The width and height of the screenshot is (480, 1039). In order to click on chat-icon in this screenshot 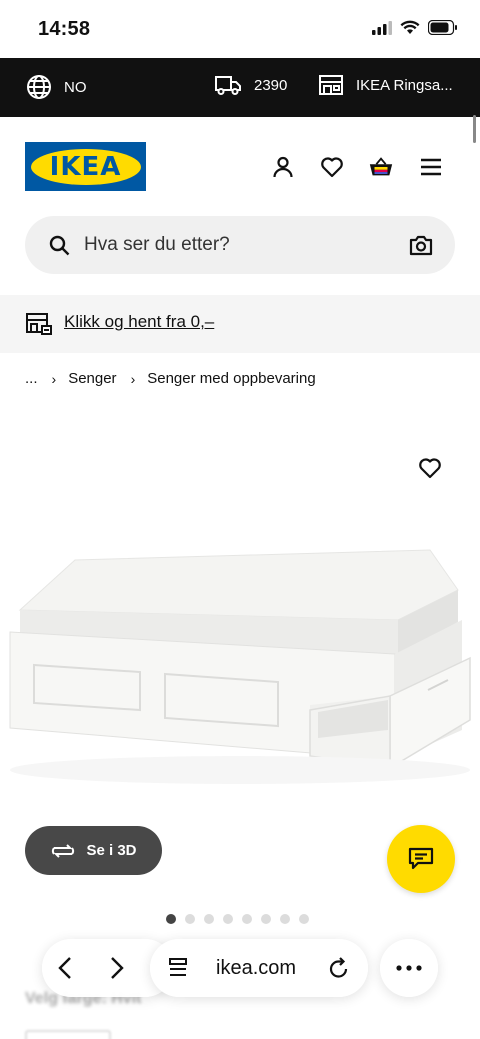, I will do `click(421, 858)`.